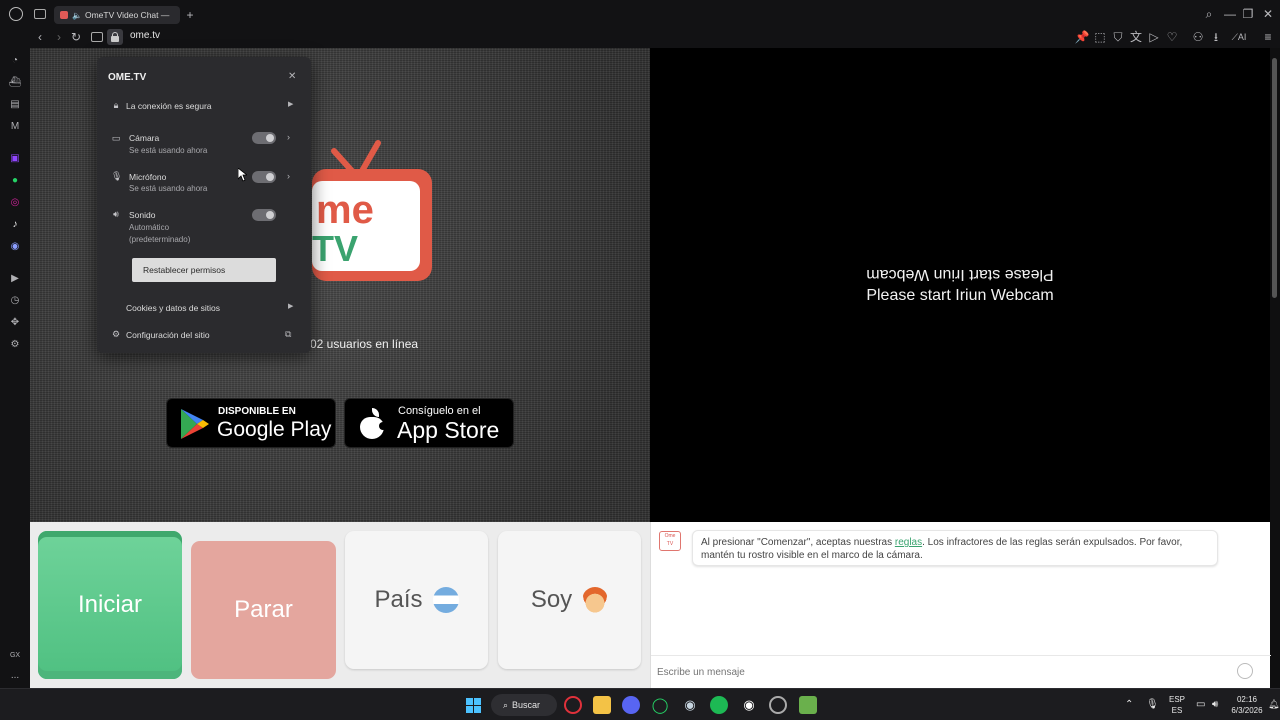 Image resolution: width=1280 pixels, height=720 pixels. I want to click on tray-chevron-icon: ⌃, so click(1129, 704).